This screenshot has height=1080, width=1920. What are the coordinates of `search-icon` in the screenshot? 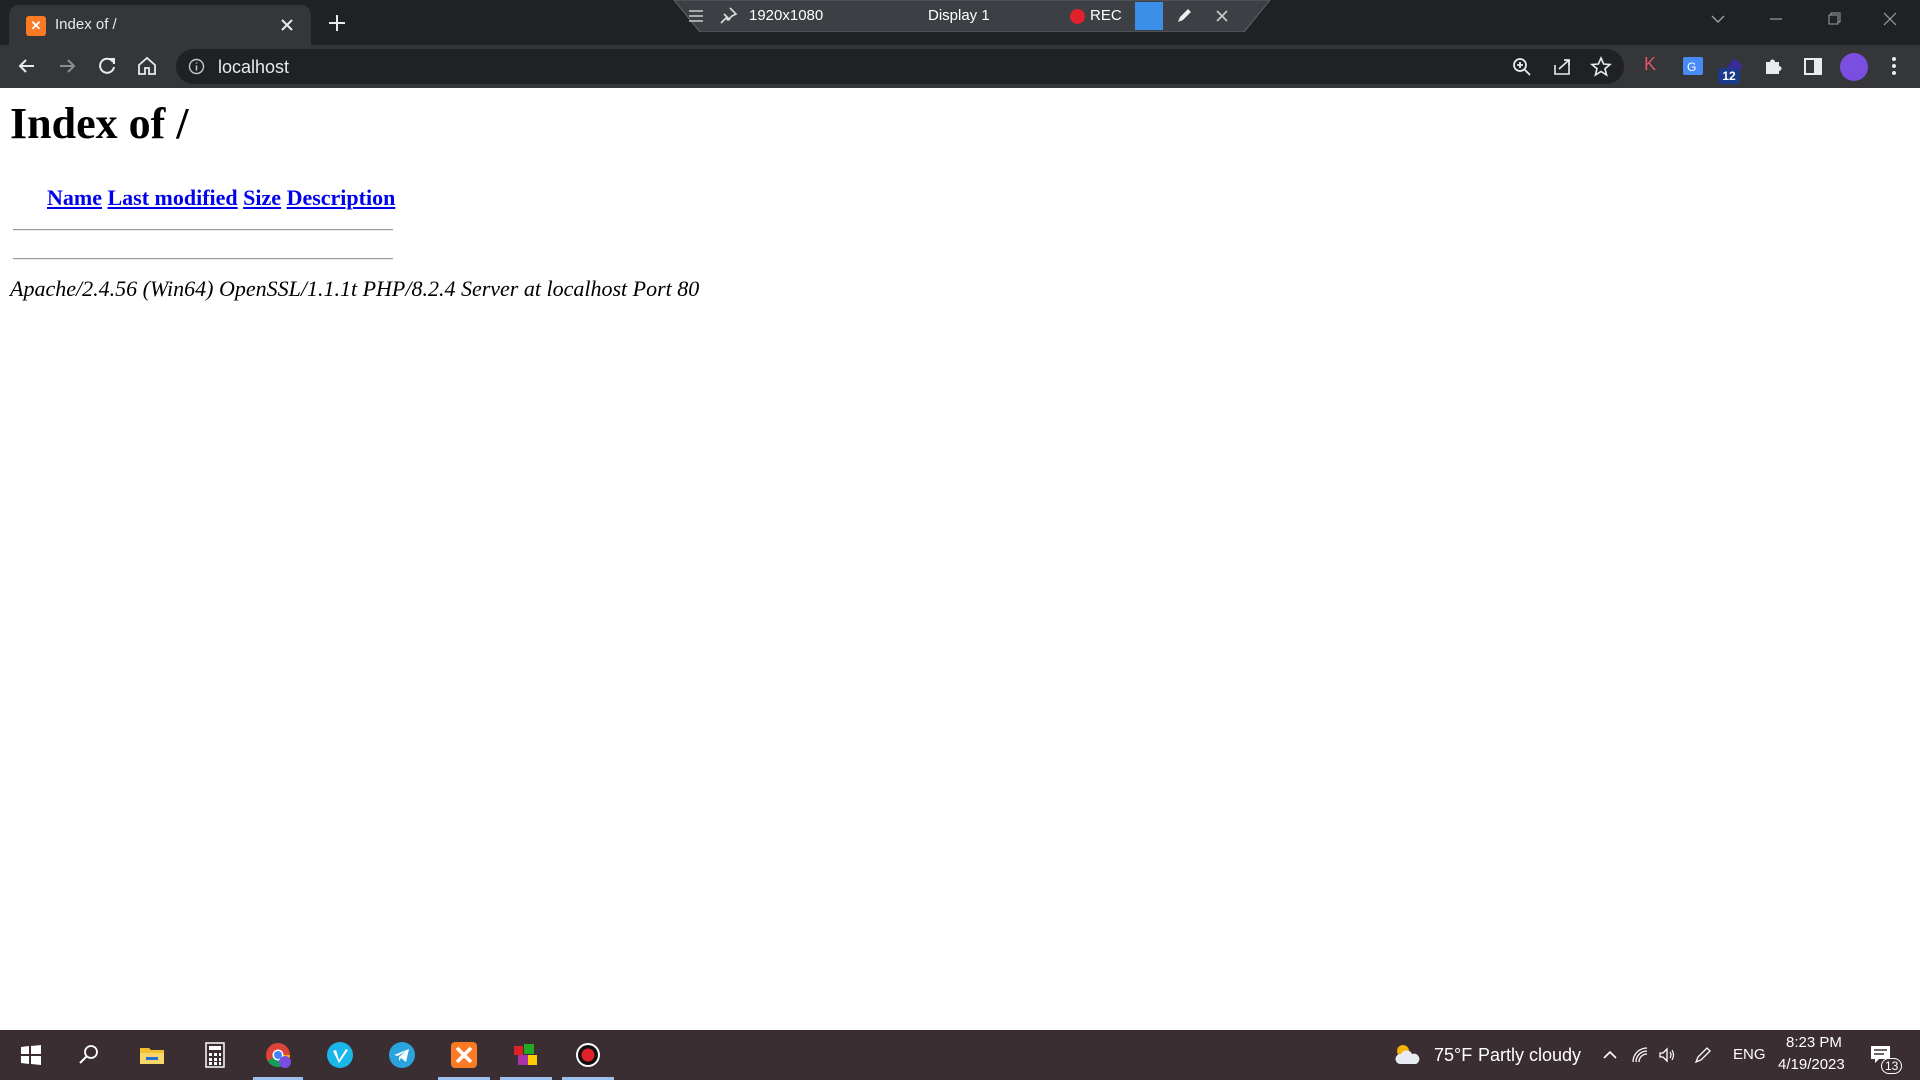 It's located at (89, 1055).